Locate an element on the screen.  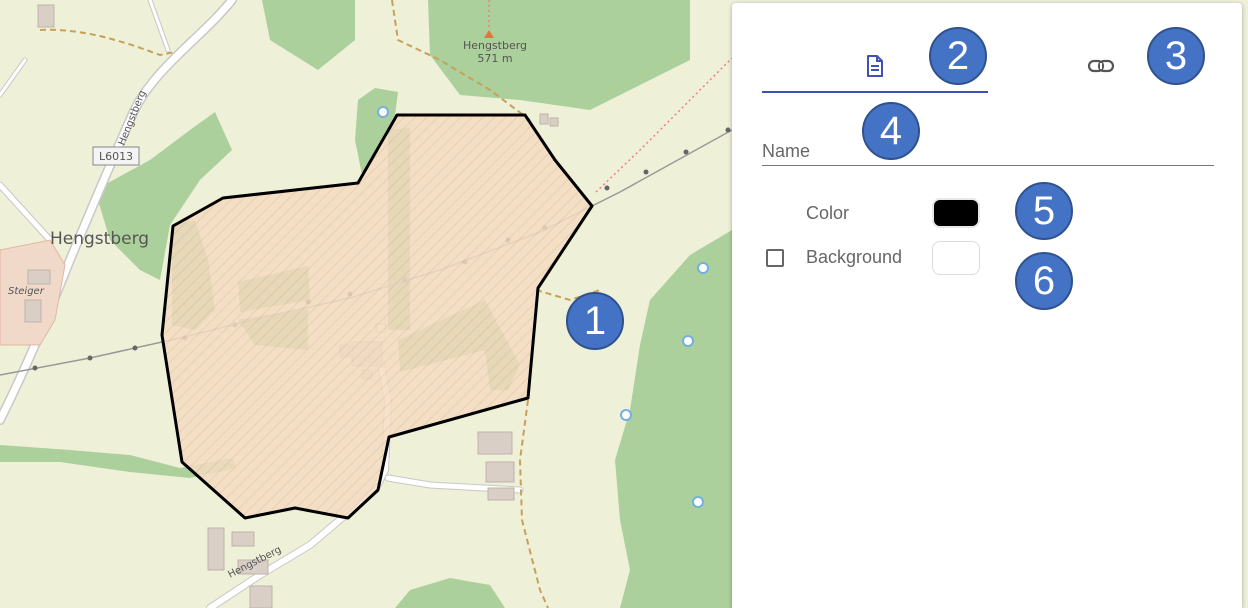
color-swatch is located at coordinates (956, 213).